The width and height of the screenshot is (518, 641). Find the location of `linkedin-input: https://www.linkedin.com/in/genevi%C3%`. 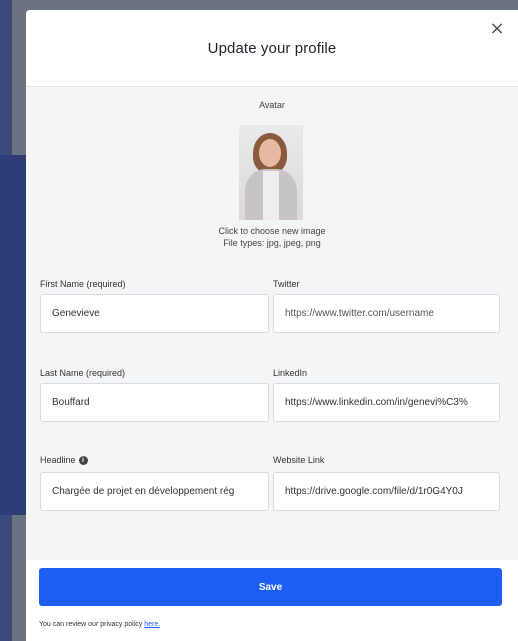

linkedin-input: https://www.linkedin.com/in/genevi%C3% is located at coordinates (386, 402).